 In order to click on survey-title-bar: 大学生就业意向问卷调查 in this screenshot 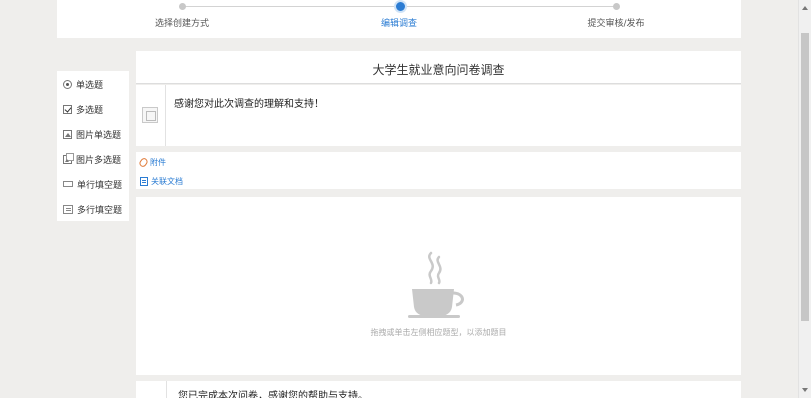, I will do `click(438, 67)`.